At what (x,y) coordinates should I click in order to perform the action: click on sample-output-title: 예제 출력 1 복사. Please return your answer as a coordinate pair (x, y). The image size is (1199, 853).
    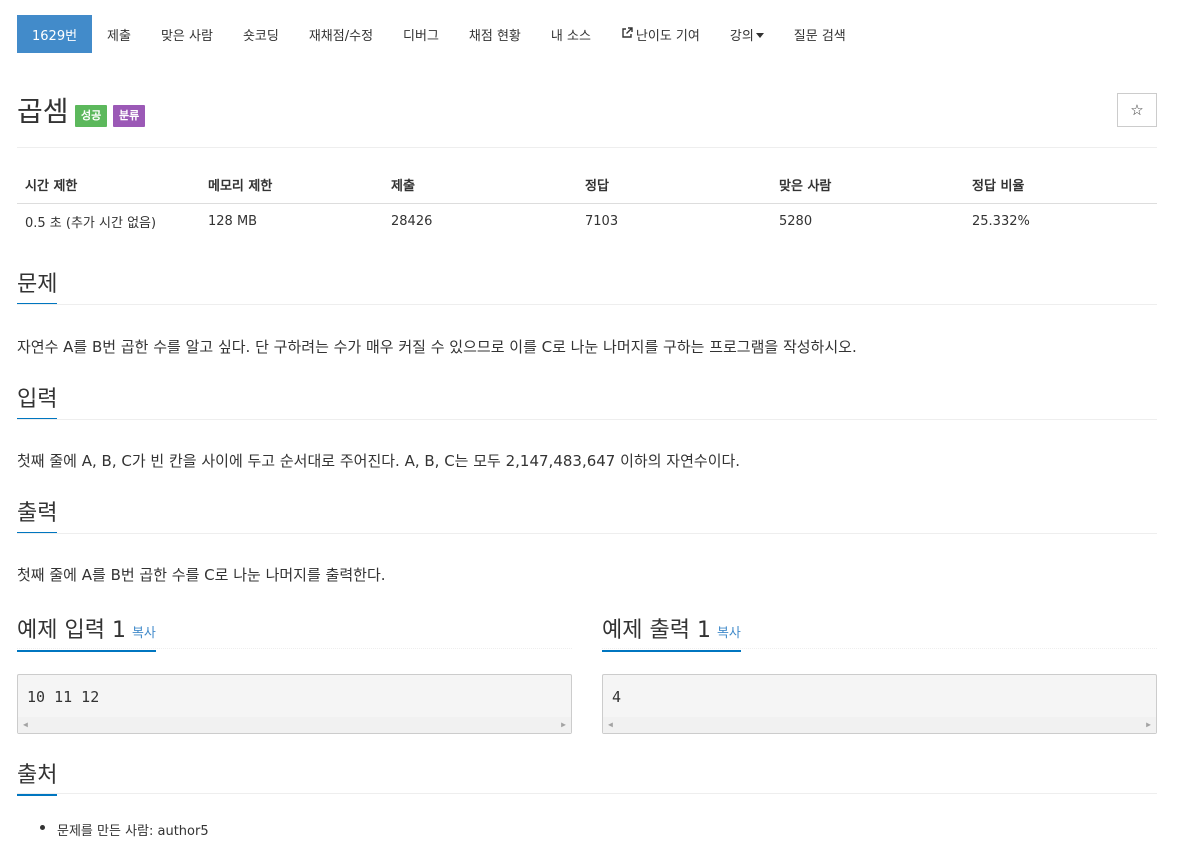
    Looking at the image, I should click on (671, 632).